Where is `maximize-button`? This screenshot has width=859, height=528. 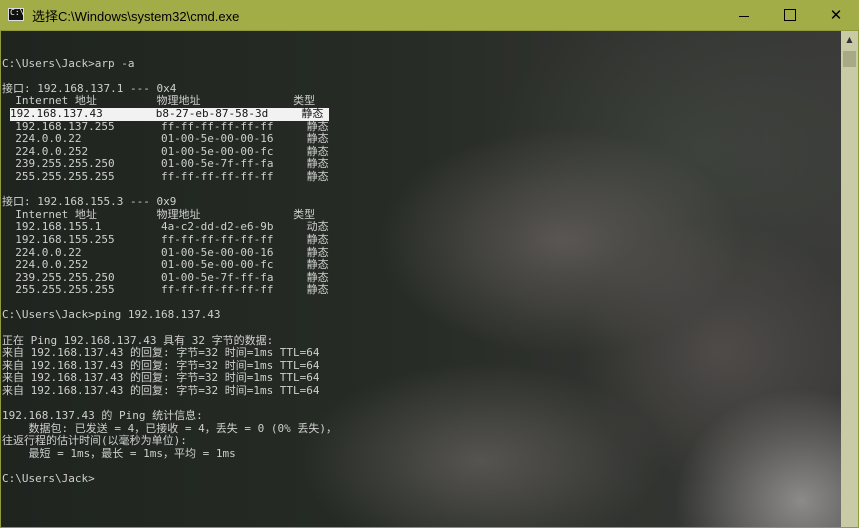
maximize-button is located at coordinates (790, 15).